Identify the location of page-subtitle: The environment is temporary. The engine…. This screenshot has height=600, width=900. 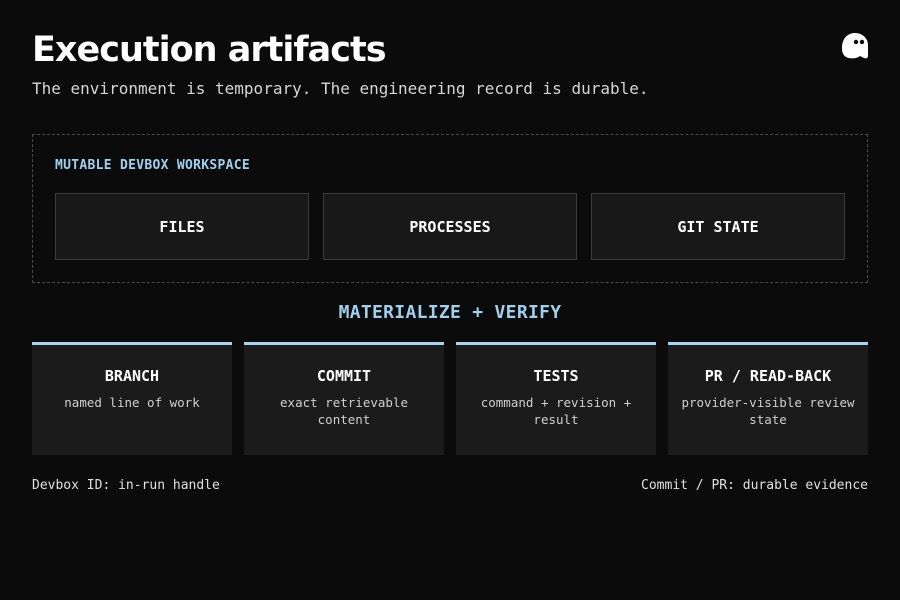
(340, 88).